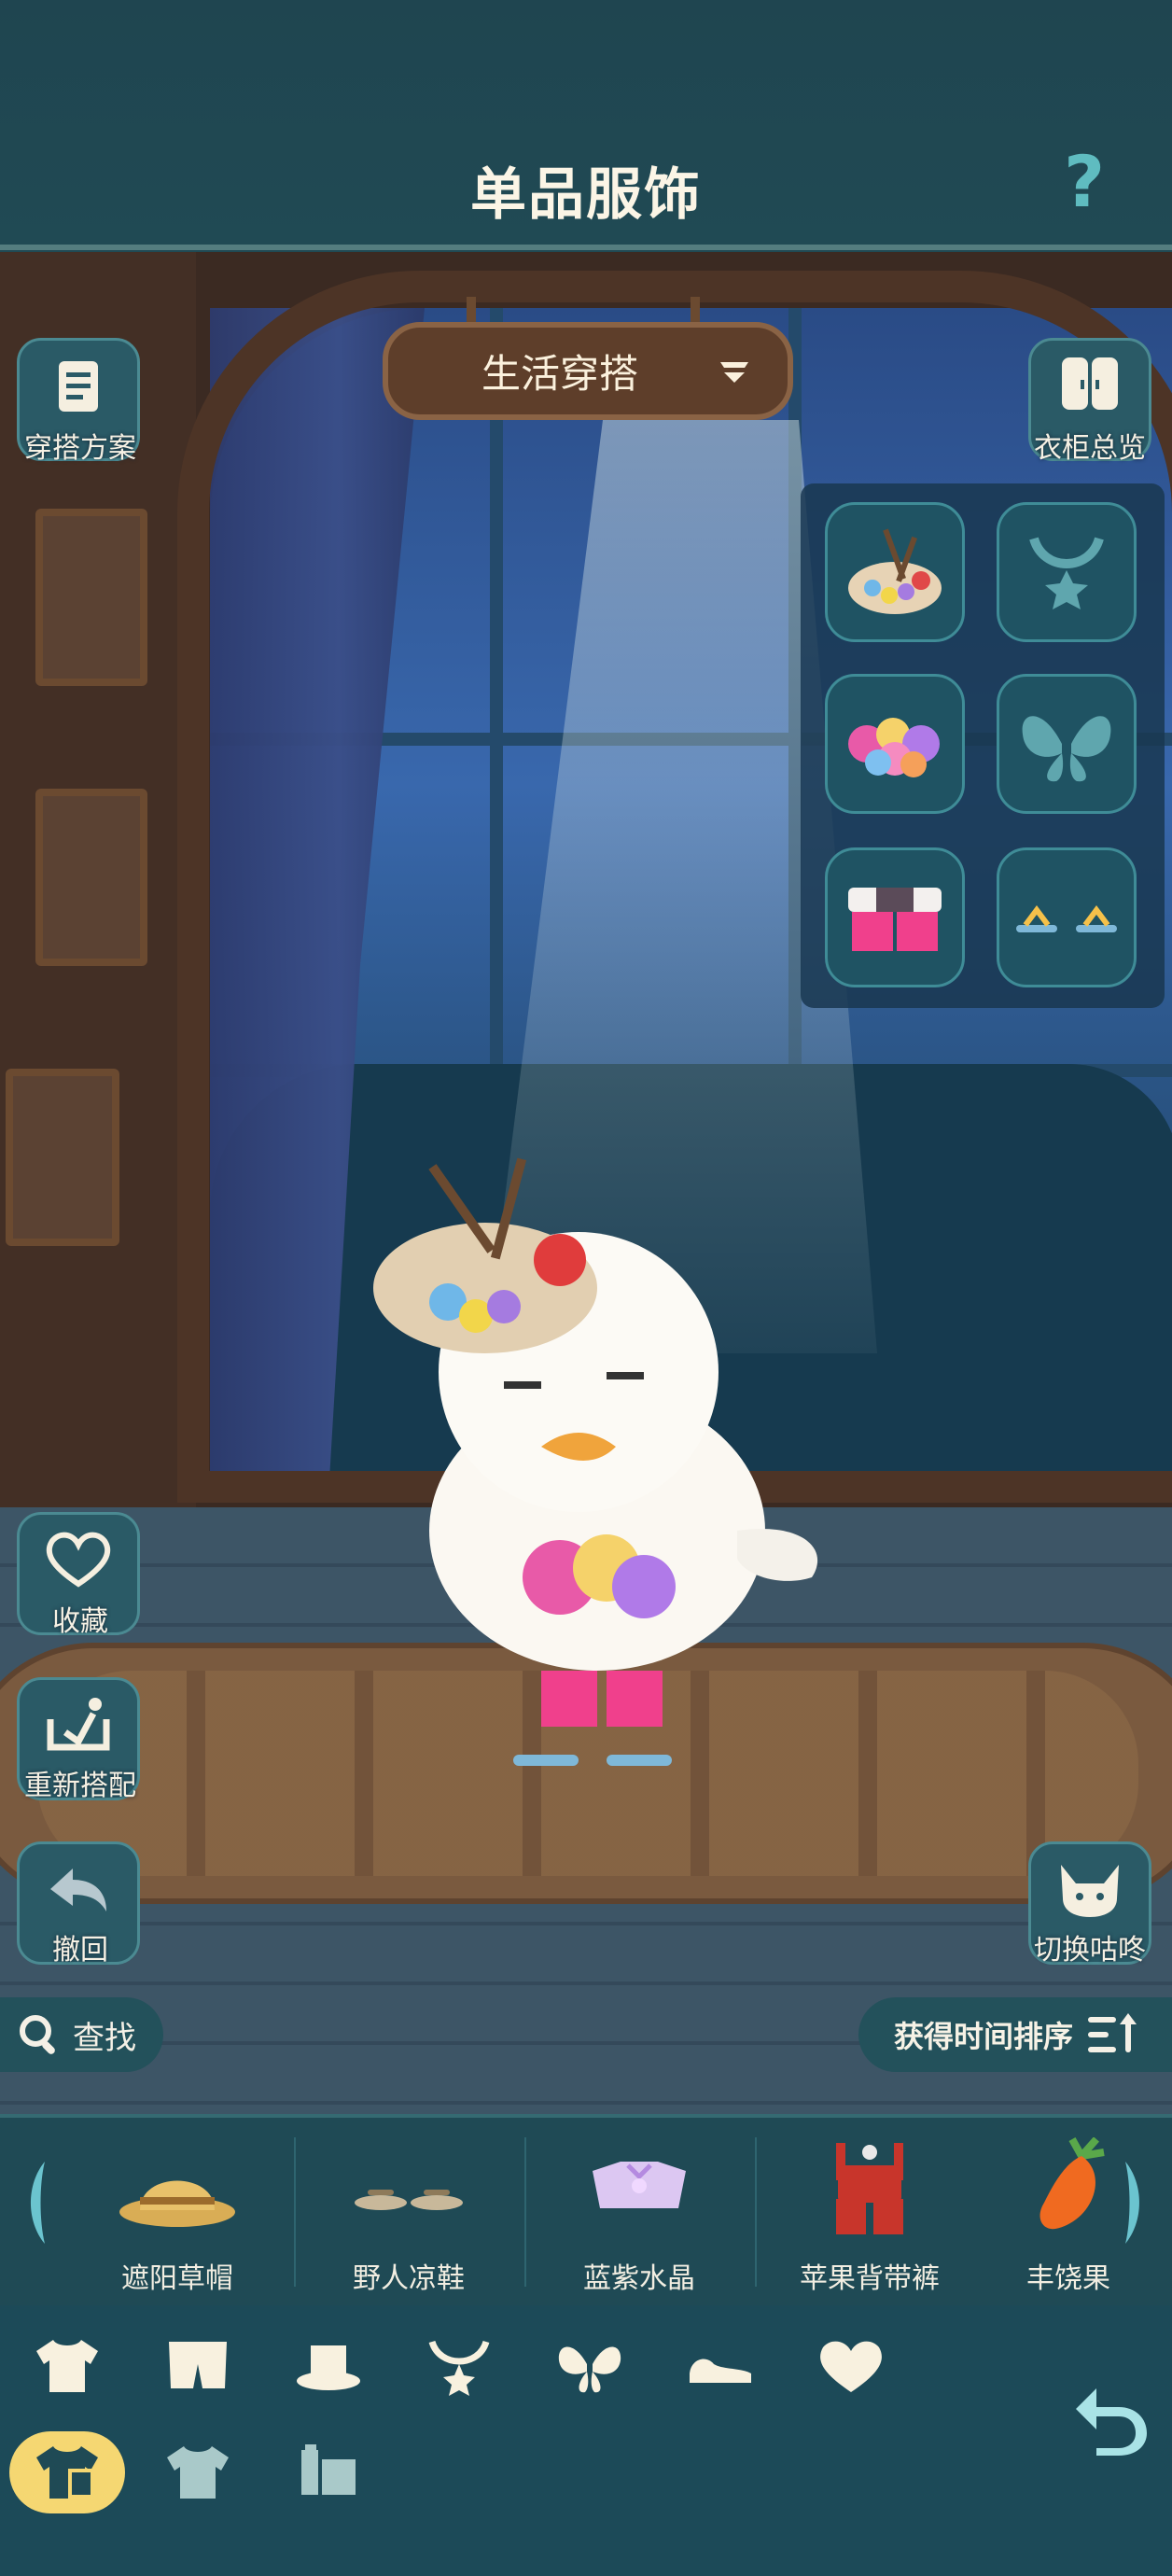 Image resolution: width=1172 pixels, height=2576 pixels. I want to click on sort-label: 获得时间排序, so click(984, 2036).